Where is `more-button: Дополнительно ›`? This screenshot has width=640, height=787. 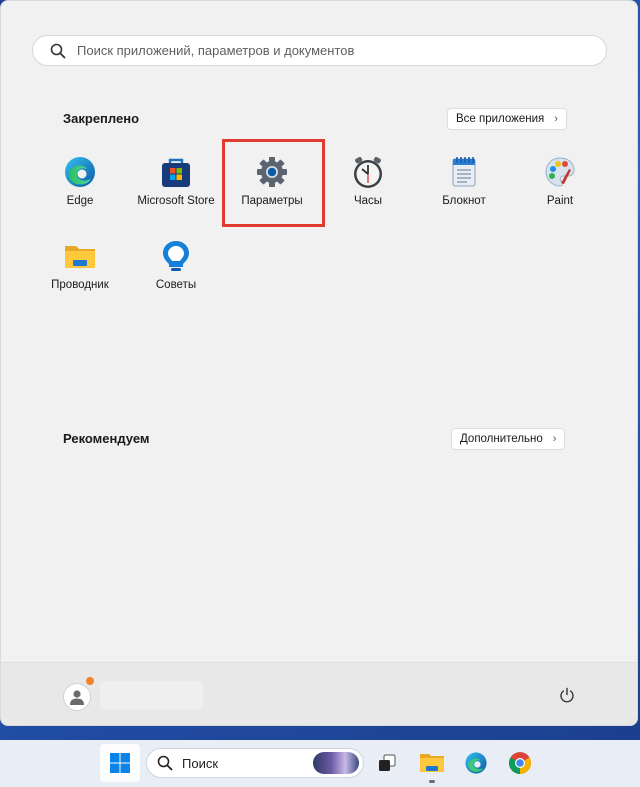 more-button: Дополнительно › is located at coordinates (508, 439).